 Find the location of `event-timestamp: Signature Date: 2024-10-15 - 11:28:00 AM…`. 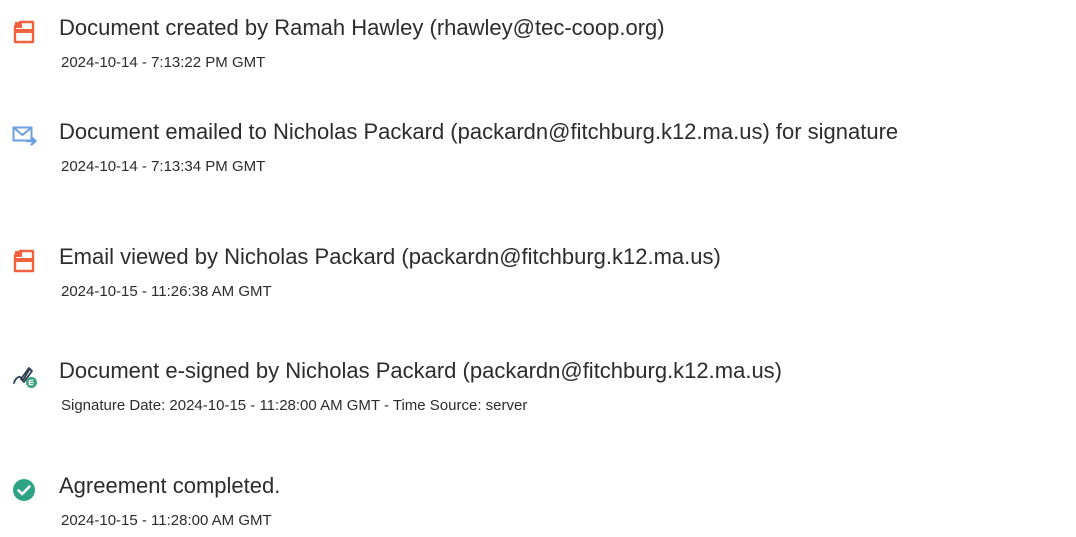

event-timestamp: Signature Date: 2024-10-15 - 11:28:00 AM… is located at coordinates (294, 405).